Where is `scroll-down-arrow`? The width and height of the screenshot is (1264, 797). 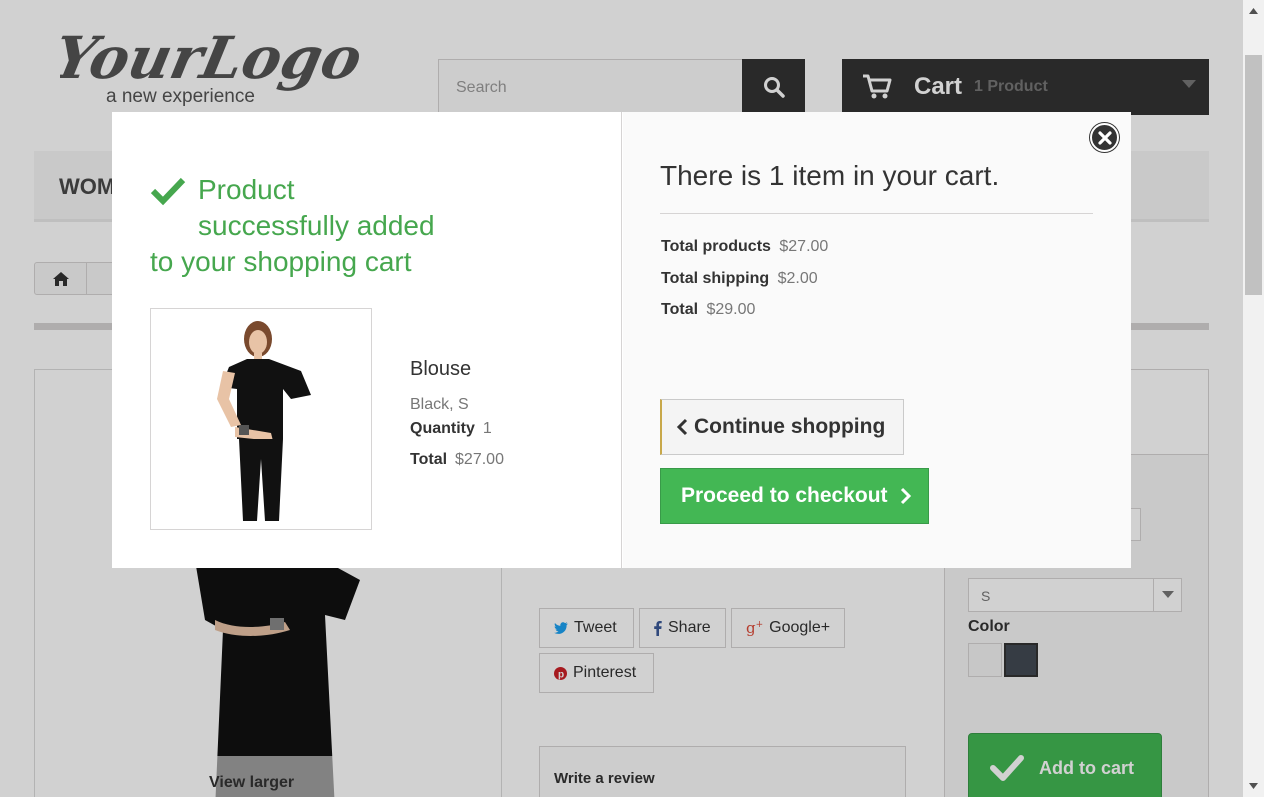 scroll-down-arrow is located at coordinates (1253, 786).